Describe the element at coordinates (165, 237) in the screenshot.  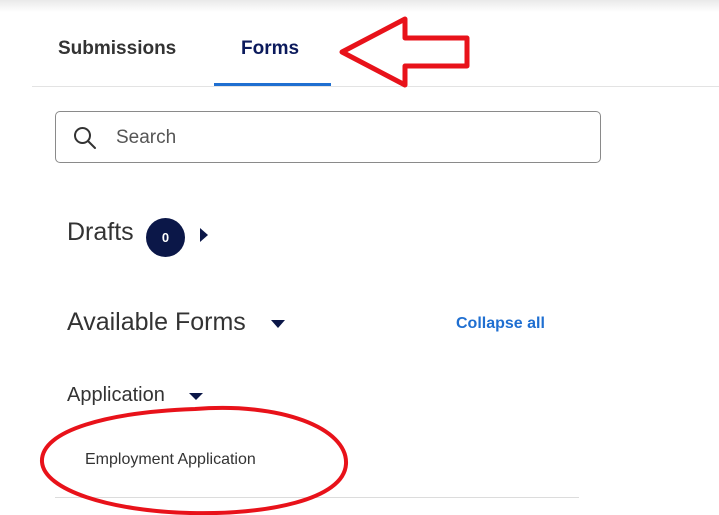
I see `drafts-count-badge: 0` at that location.